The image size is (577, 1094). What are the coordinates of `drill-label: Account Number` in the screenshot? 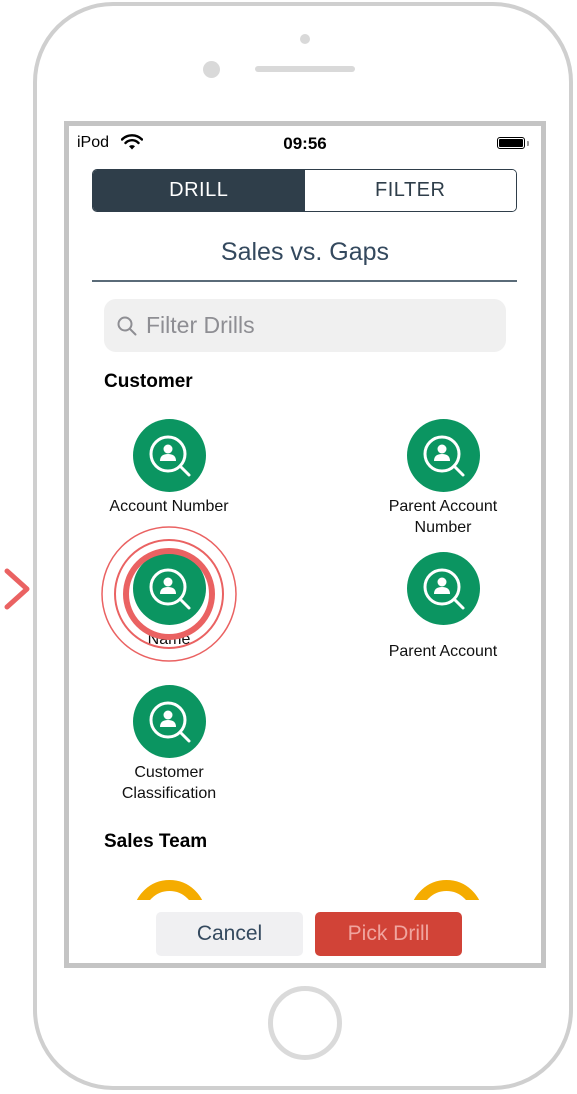 It's located at (169, 506).